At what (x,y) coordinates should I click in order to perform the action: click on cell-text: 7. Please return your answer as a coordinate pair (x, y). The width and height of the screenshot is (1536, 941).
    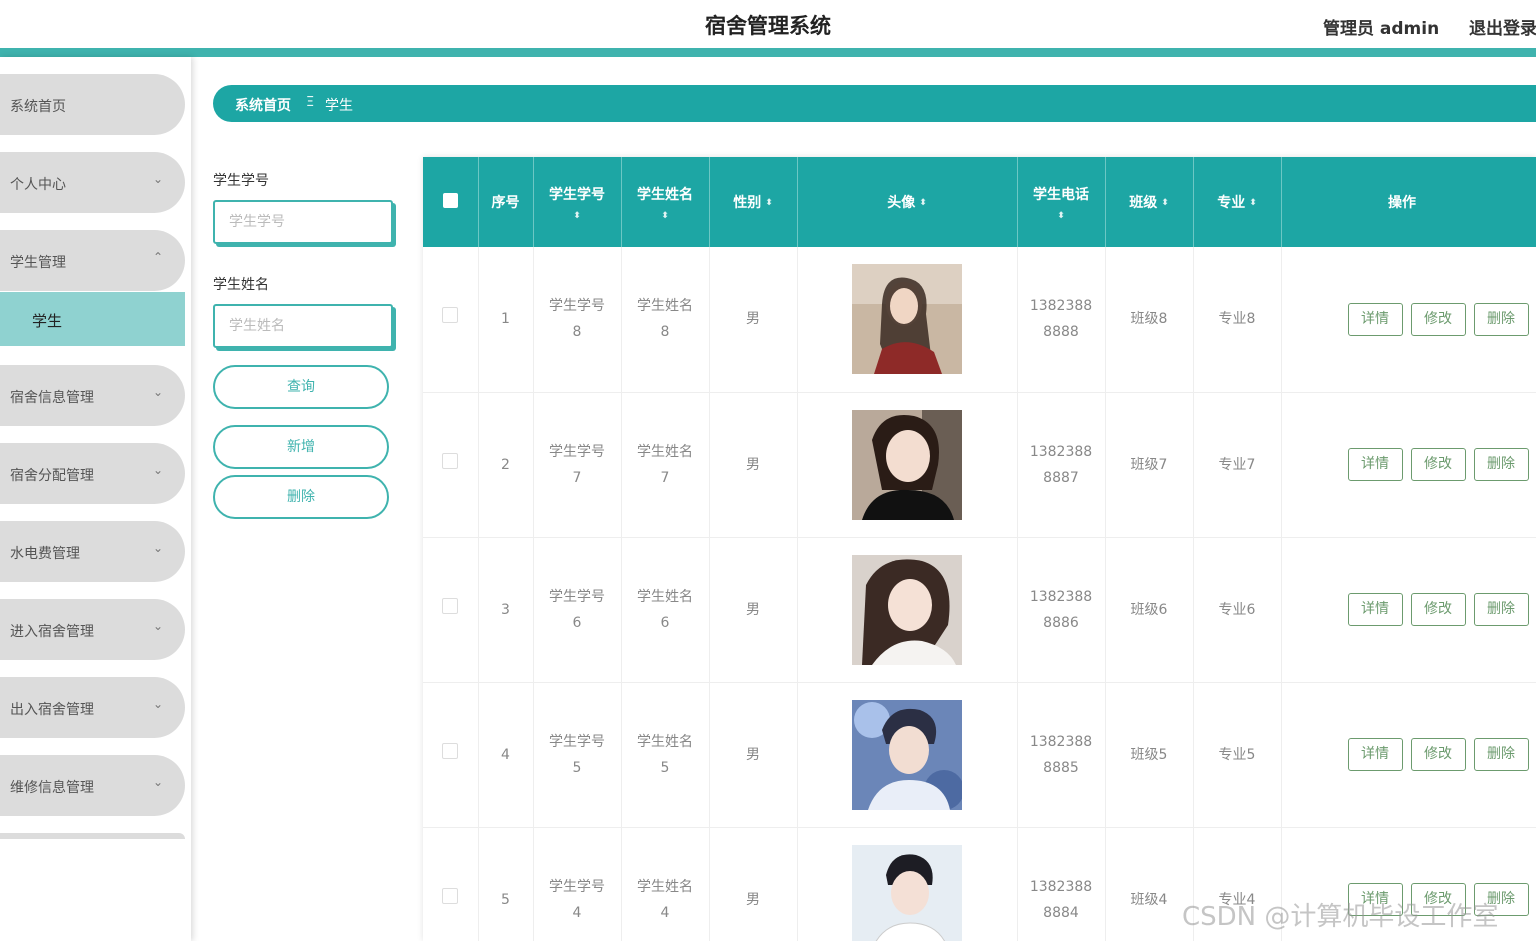
    Looking at the image, I should click on (577, 477).